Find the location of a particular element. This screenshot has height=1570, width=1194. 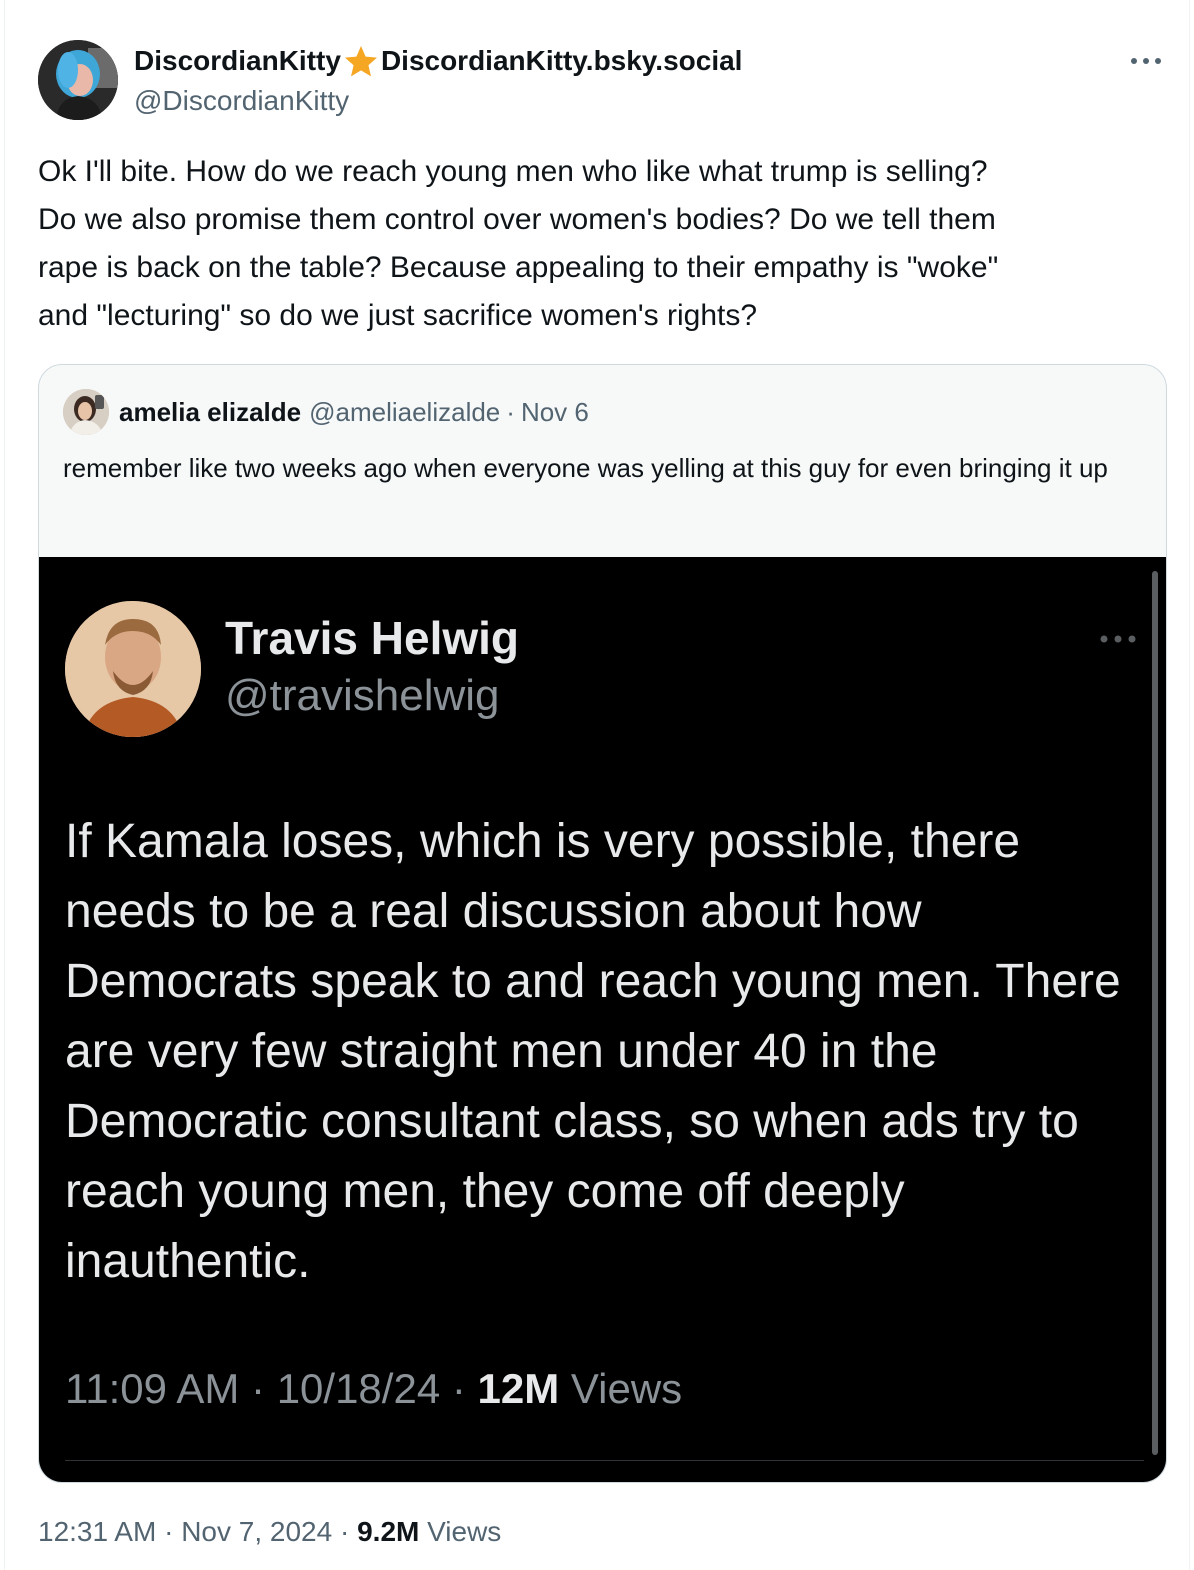

tweet-time: 12:31 AM is located at coordinates (97, 1531).